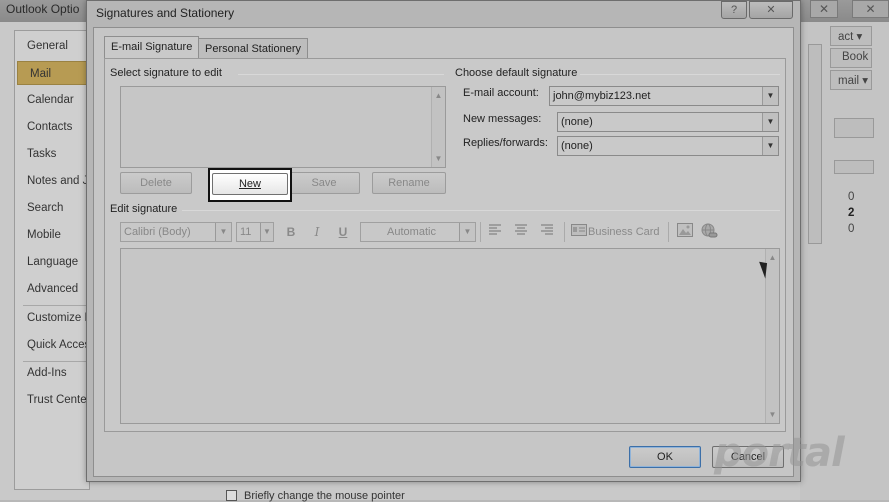 The height and width of the screenshot is (502, 889). What do you see at coordinates (505, 143) in the screenshot?
I see `replies-forwards-label: Replies/forwards:` at bounding box center [505, 143].